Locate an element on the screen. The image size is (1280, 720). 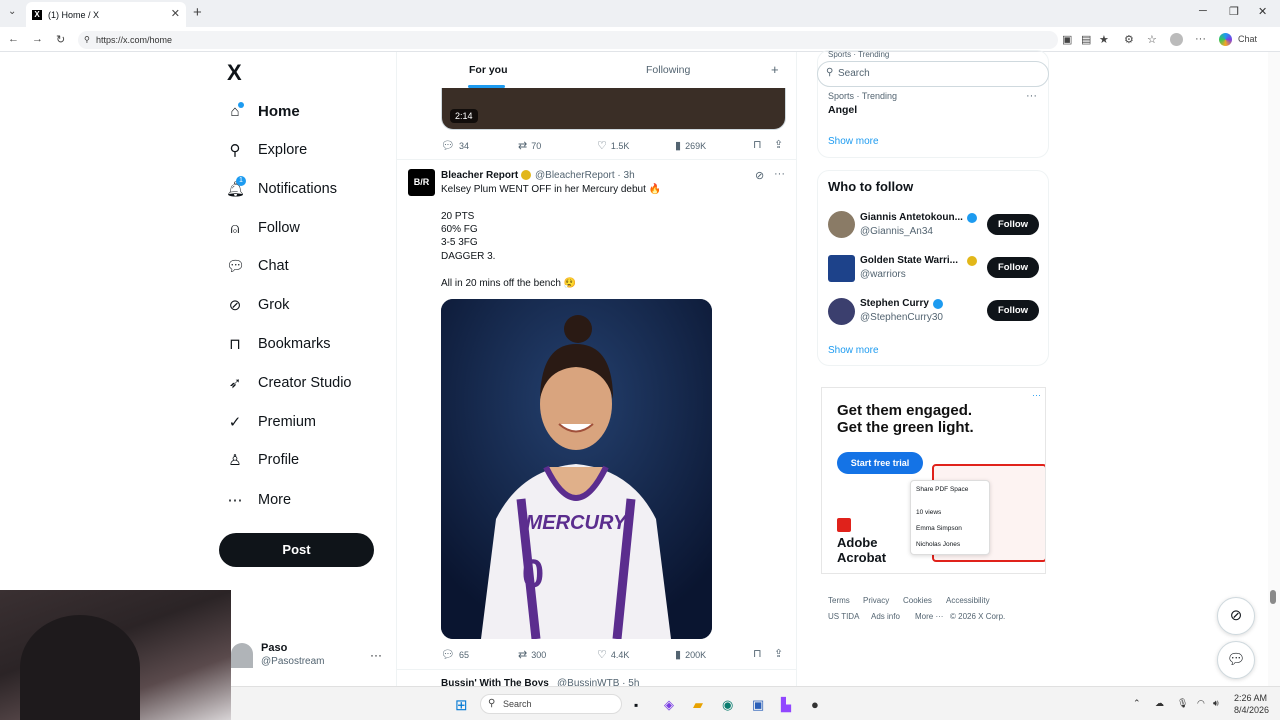
account-more-icon: ··· is located at coordinates (376, 655).